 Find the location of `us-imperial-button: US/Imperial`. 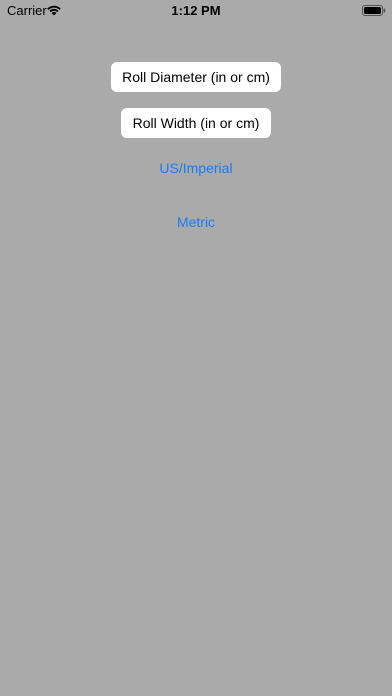

us-imperial-button: US/Imperial is located at coordinates (196, 168).